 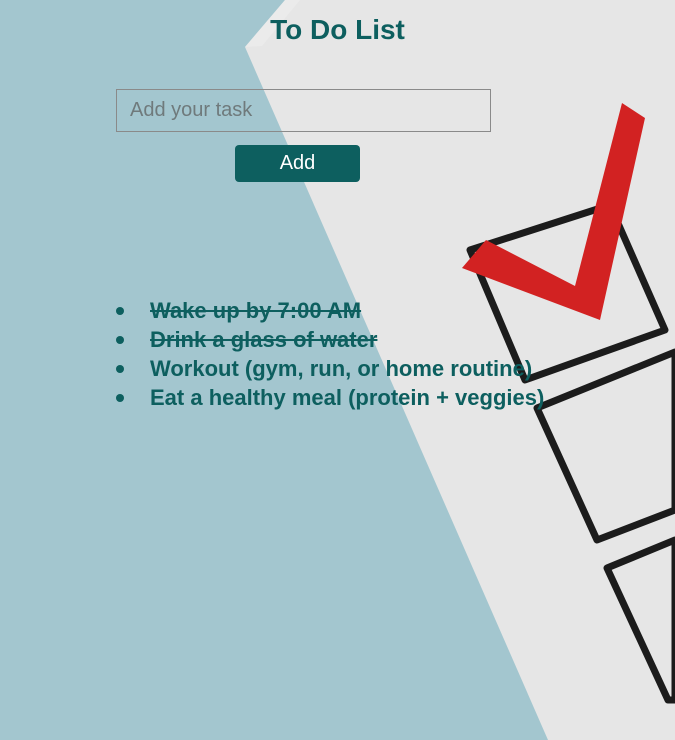 I want to click on task-item: Wake up by 7:00 AM, so click(x=330, y=310).